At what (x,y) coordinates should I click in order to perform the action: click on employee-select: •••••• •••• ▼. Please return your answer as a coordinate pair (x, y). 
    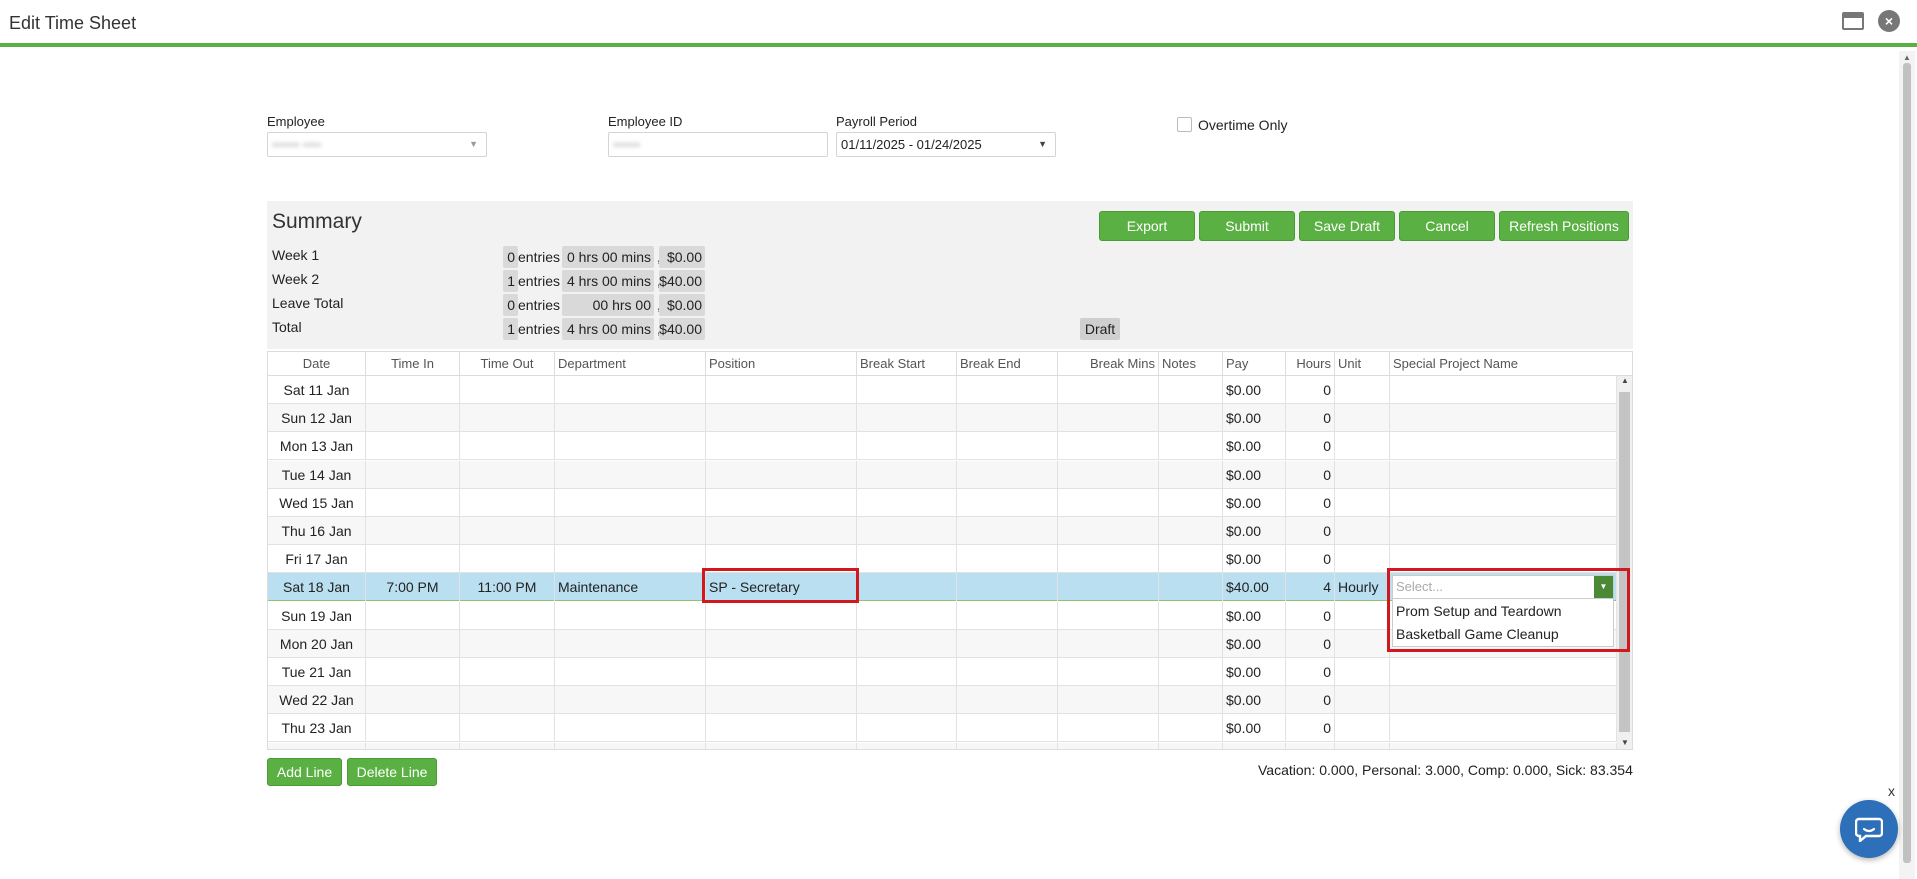
    Looking at the image, I should click on (377, 144).